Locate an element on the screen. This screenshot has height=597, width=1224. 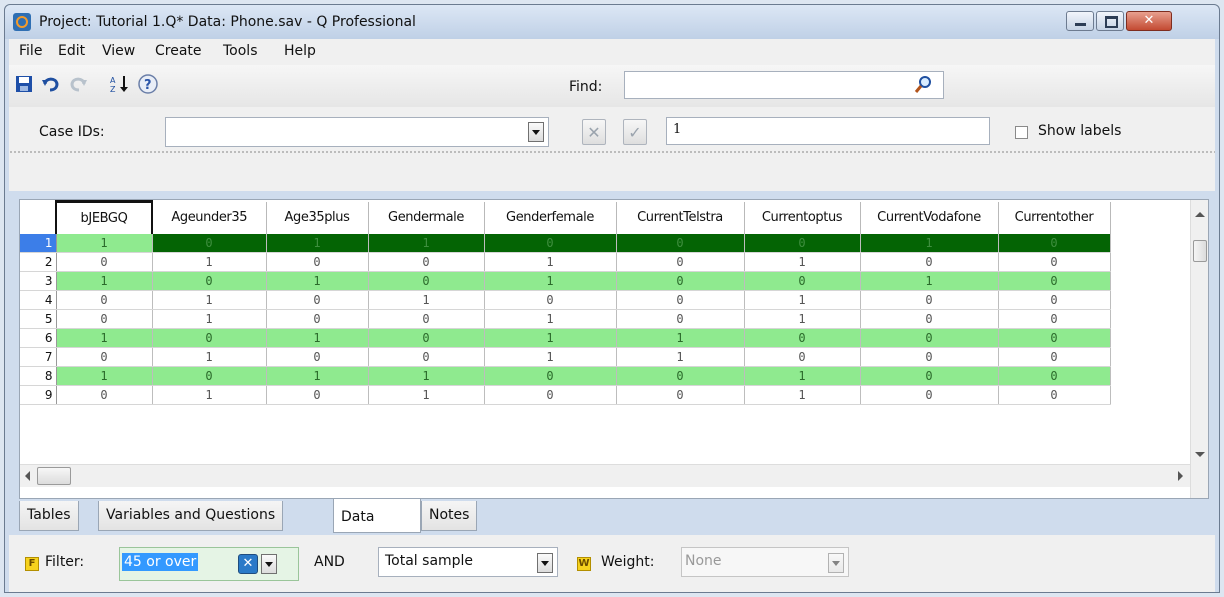
scroll-left-icon is located at coordinates (27, 476).